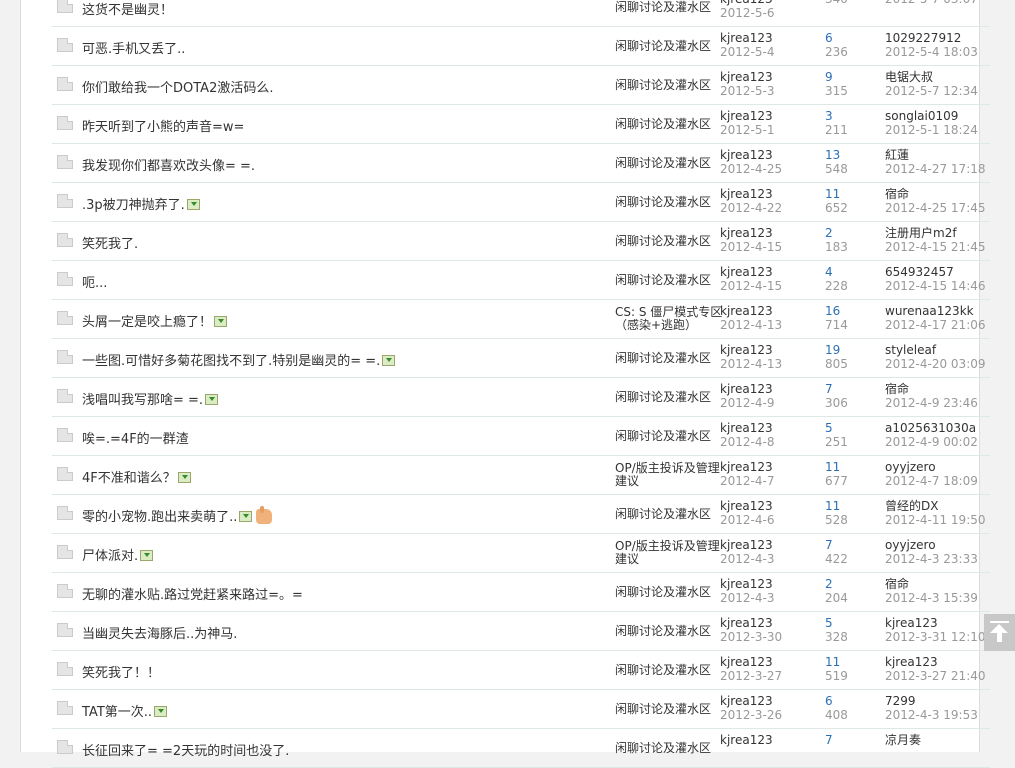 The height and width of the screenshot is (768, 1015). I want to click on thread-title-link: 头屑一定是咬上瘾了！, so click(155, 320).